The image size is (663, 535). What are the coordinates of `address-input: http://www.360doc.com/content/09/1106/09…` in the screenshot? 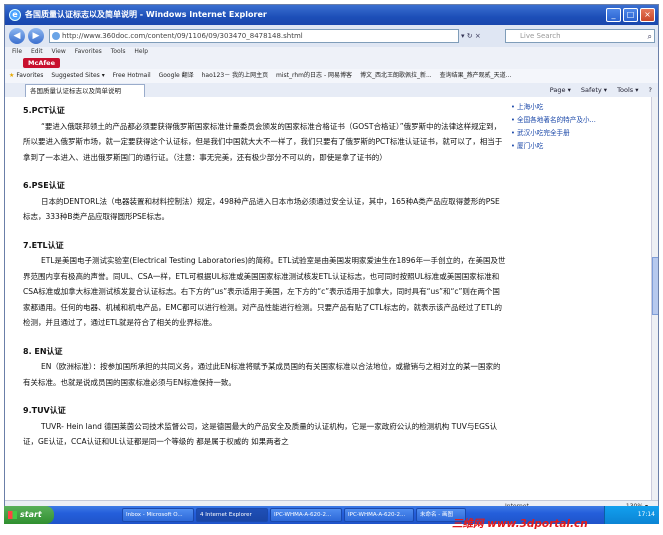 It's located at (254, 36).